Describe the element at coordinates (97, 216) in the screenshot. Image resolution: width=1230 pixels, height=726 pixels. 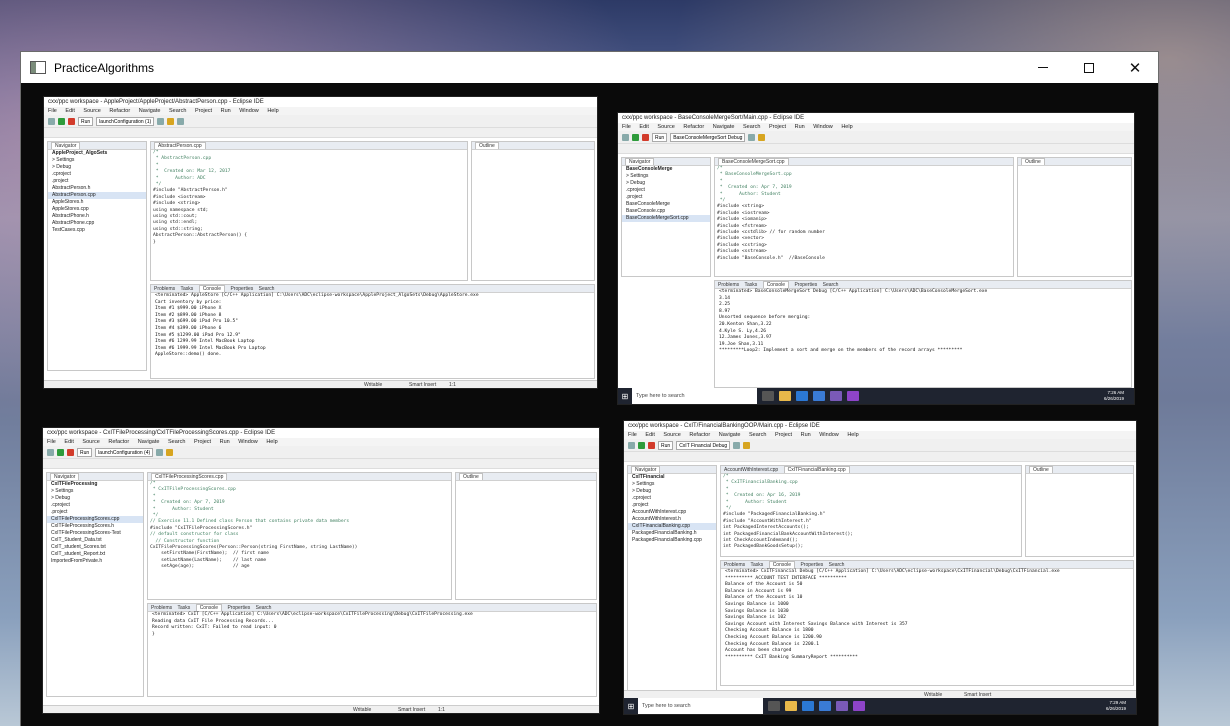
I see `tree-item: AbstractPhone.h` at that location.